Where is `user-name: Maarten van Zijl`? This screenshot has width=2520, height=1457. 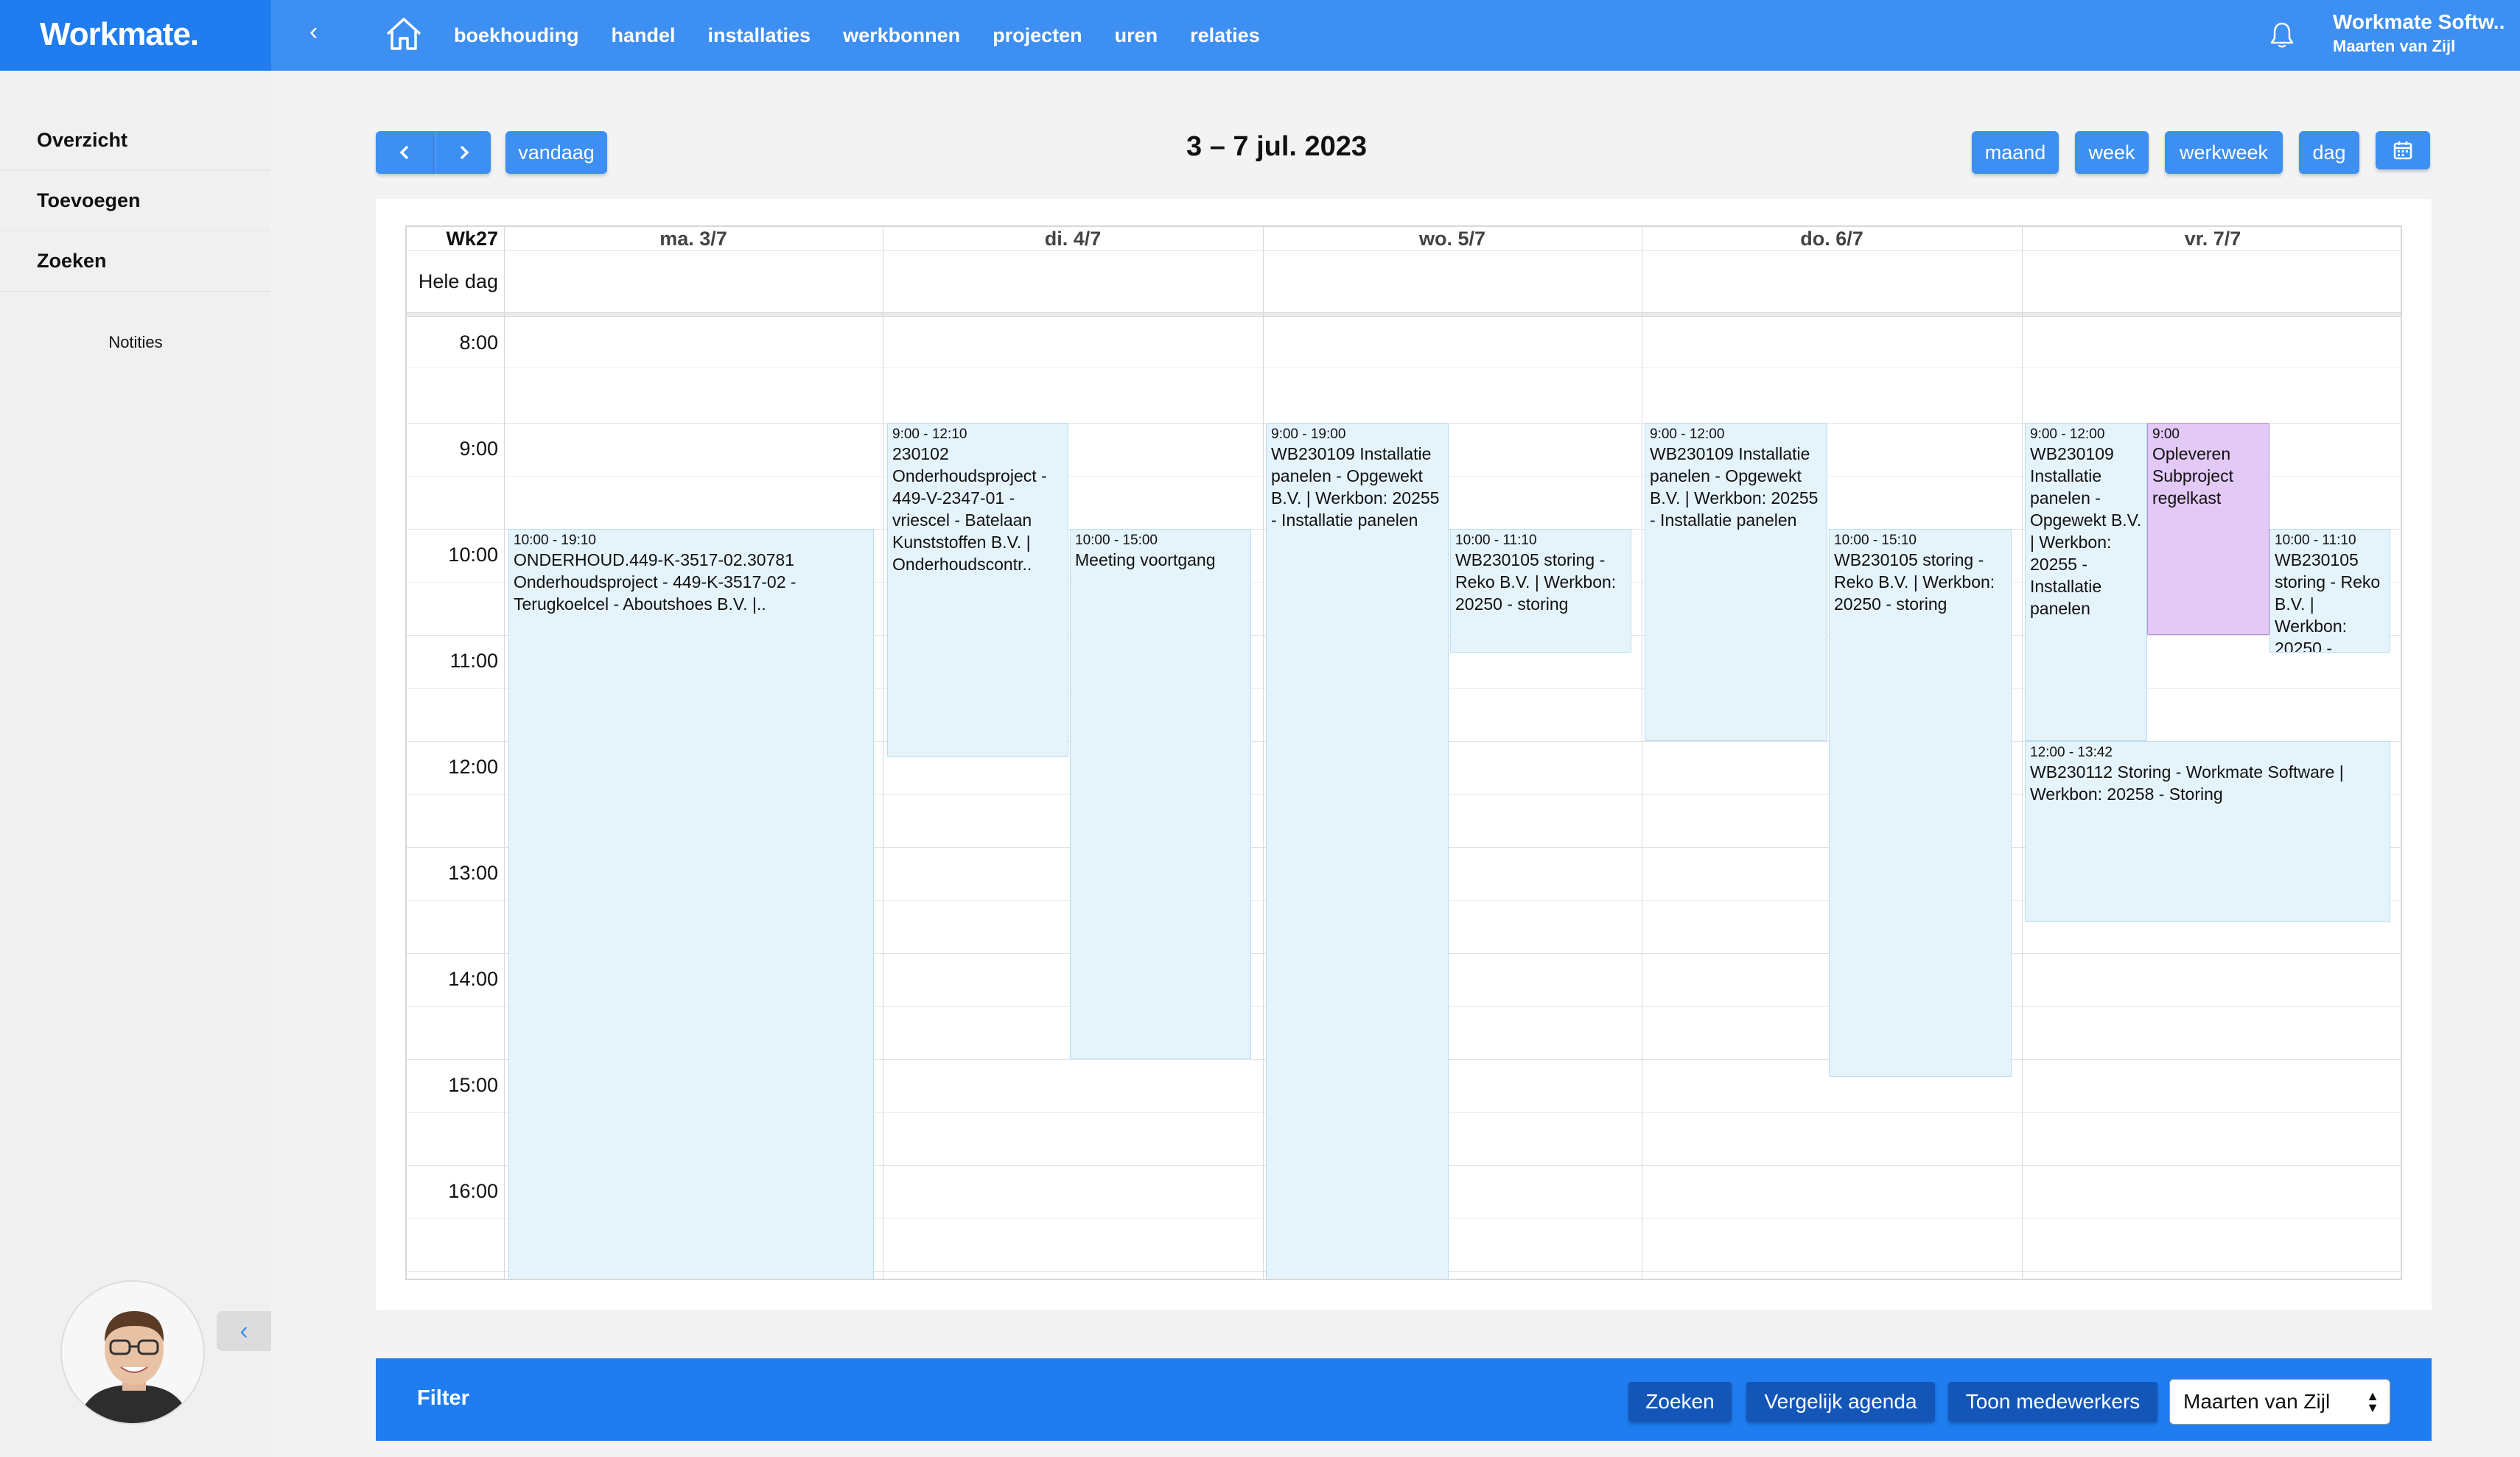
user-name: Maarten van Zijl is located at coordinates (2394, 46).